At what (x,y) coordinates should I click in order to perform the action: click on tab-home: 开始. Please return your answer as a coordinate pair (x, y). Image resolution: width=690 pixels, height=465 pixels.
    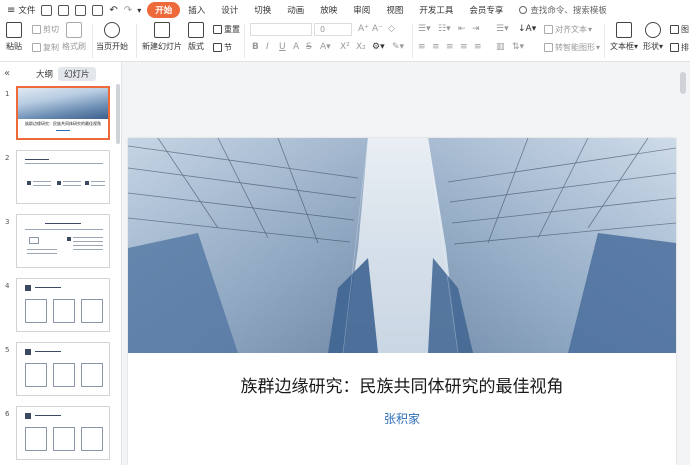
    Looking at the image, I should click on (164, 10).